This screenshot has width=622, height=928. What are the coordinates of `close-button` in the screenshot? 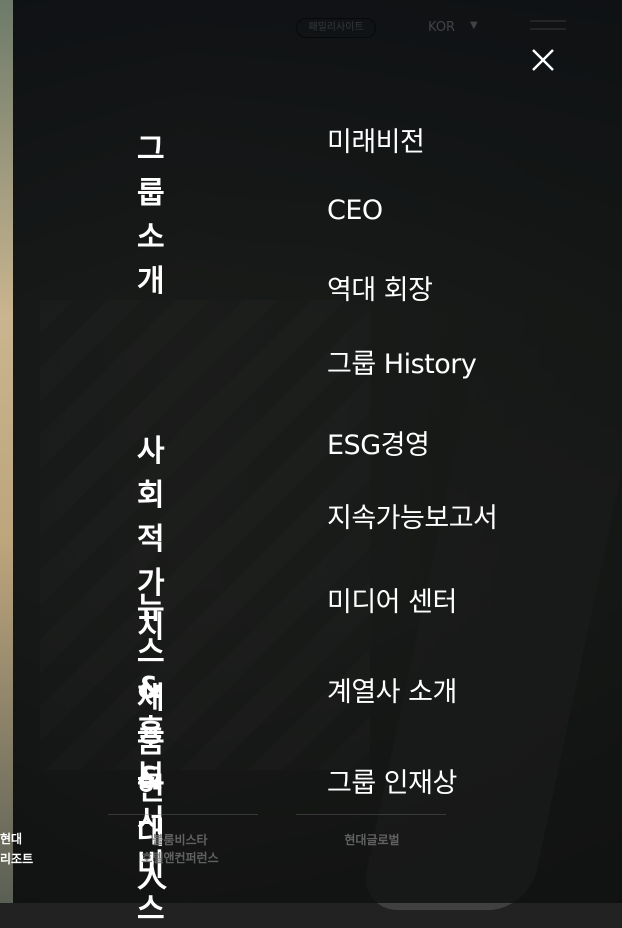 It's located at (543, 60).